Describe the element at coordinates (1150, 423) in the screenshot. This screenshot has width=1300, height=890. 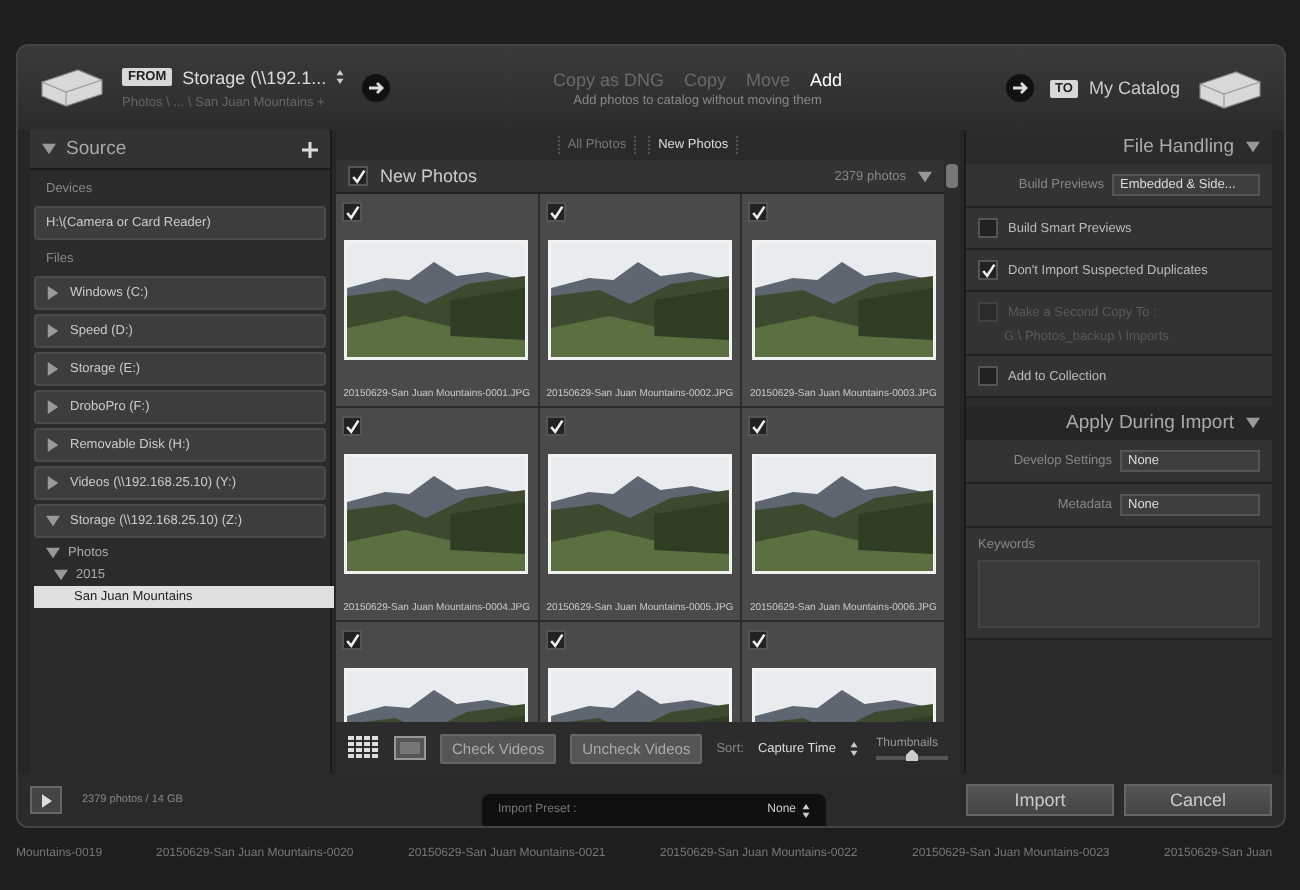
I see `panel-title: Apply During Import` at that location.